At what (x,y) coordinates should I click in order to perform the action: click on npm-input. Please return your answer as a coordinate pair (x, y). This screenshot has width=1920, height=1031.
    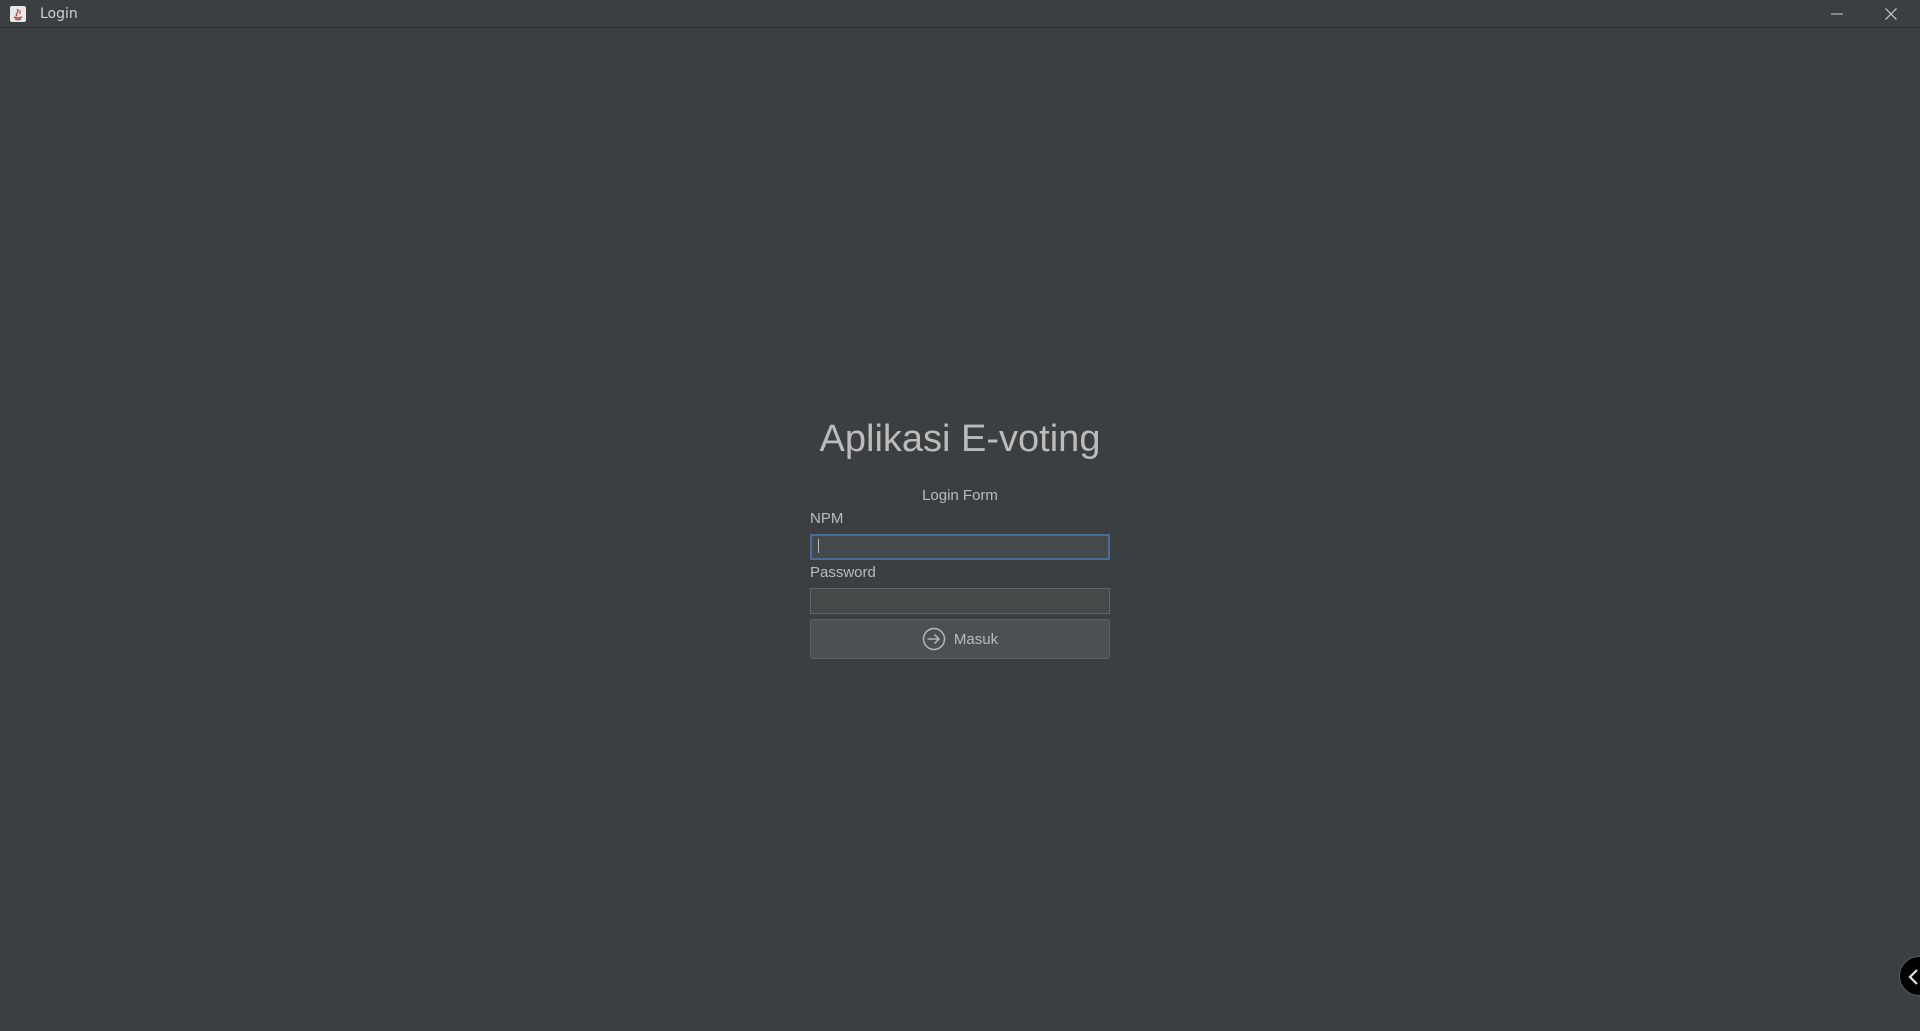
    Looking at the image, I should click on (960, 547).